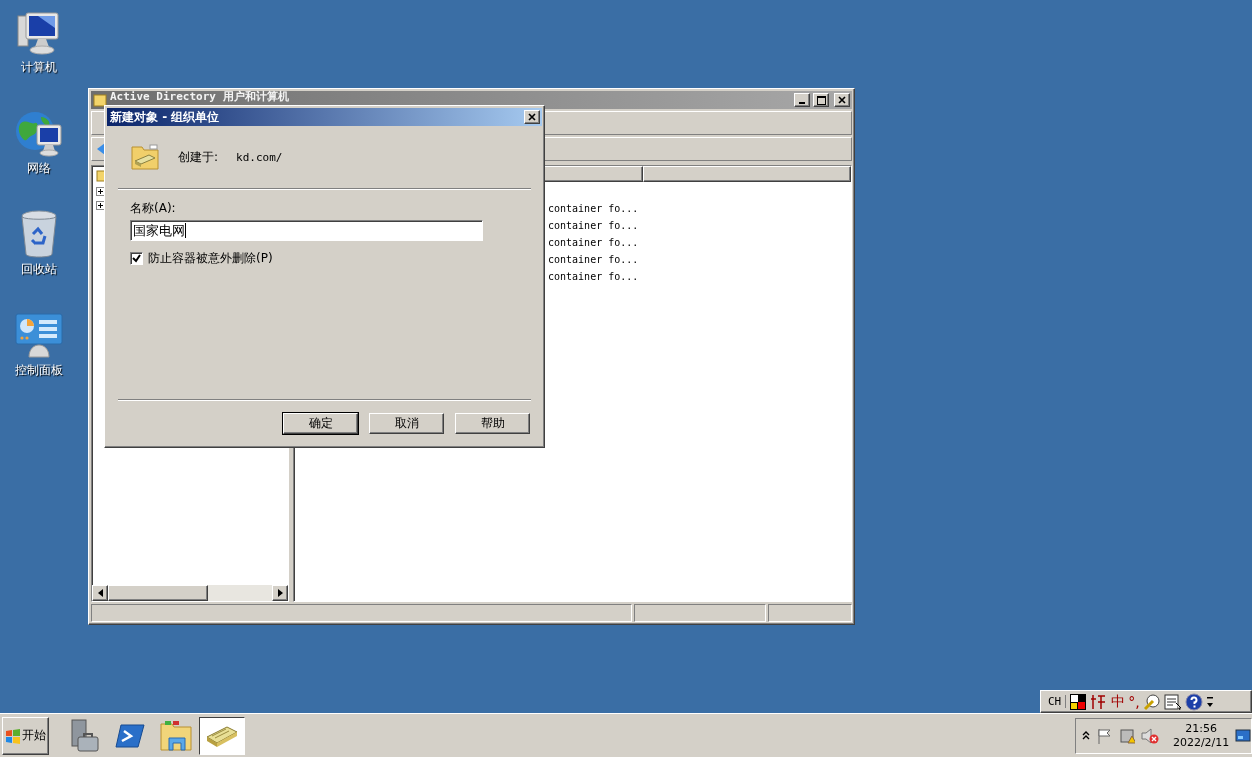  Describe the element at coordinates (39, 234) in the screenshot. I see `recycle-bin-icon` at that location.